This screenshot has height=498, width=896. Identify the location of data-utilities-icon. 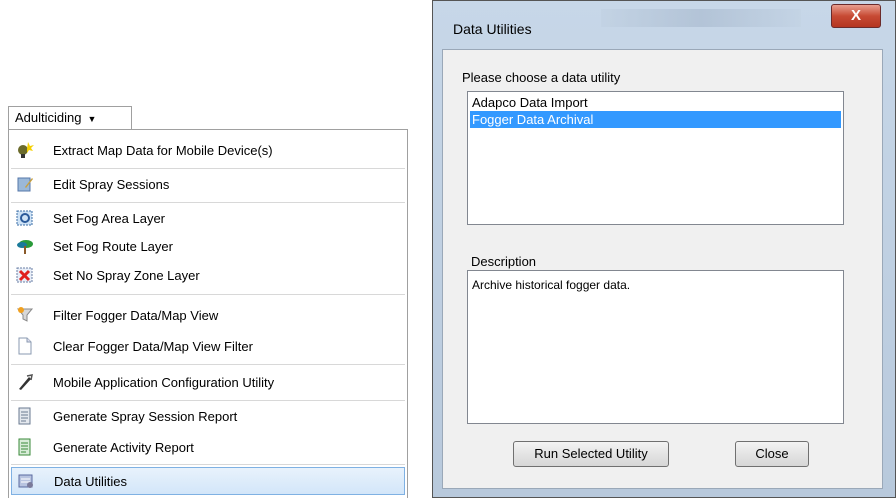
(26, 481).